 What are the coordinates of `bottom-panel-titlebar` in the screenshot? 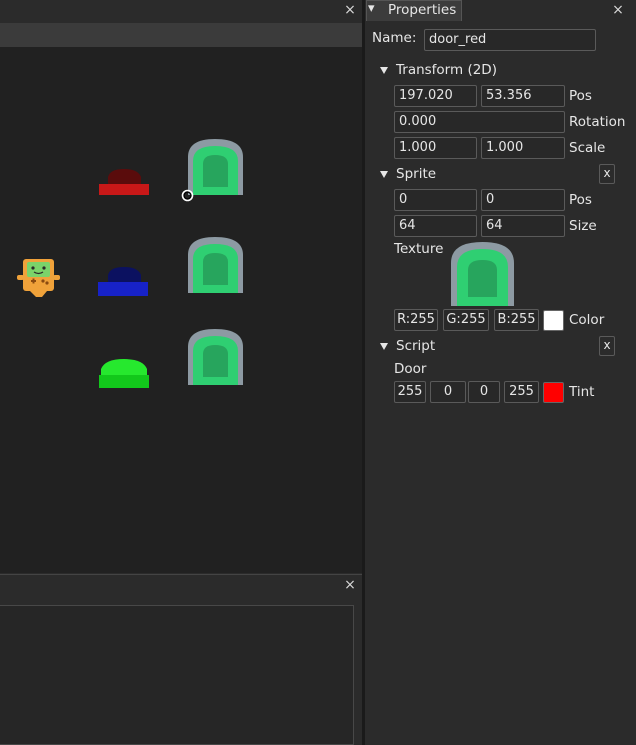 It's located at (181, 585).